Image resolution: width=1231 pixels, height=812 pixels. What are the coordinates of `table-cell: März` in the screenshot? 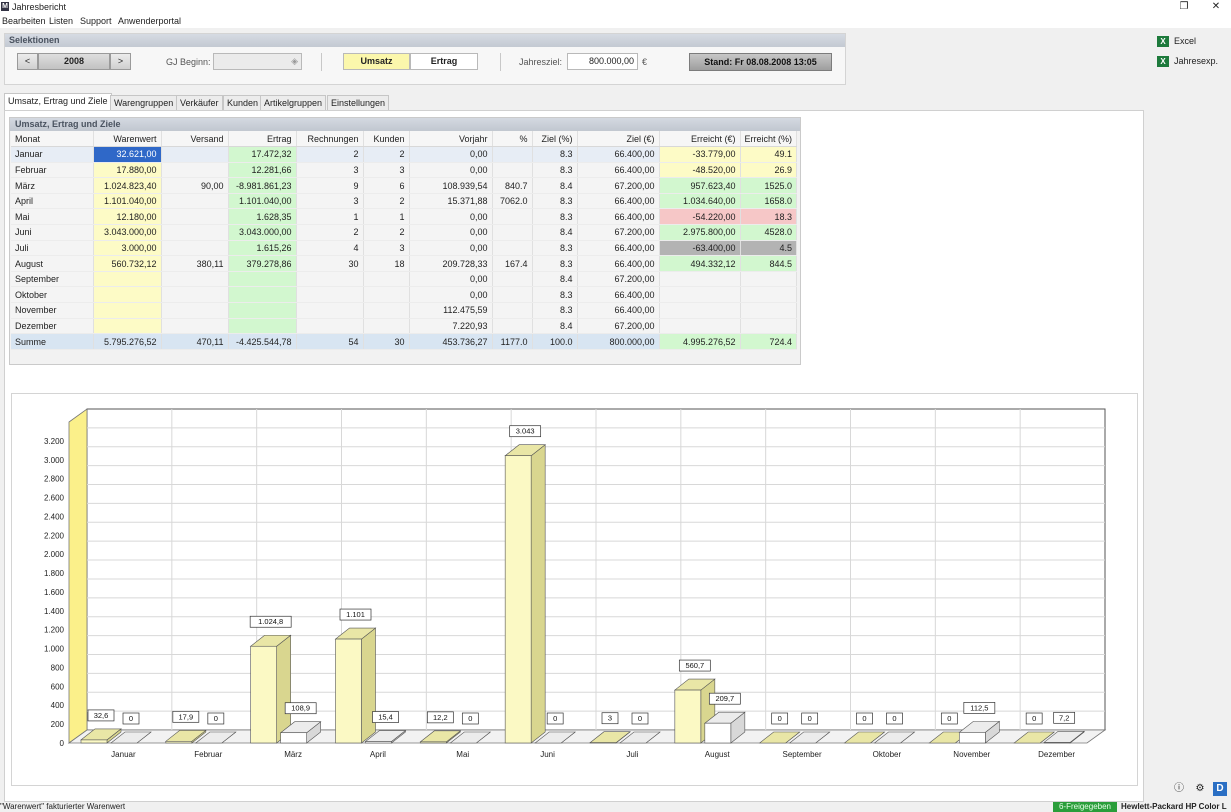 It's located at (52, 185).